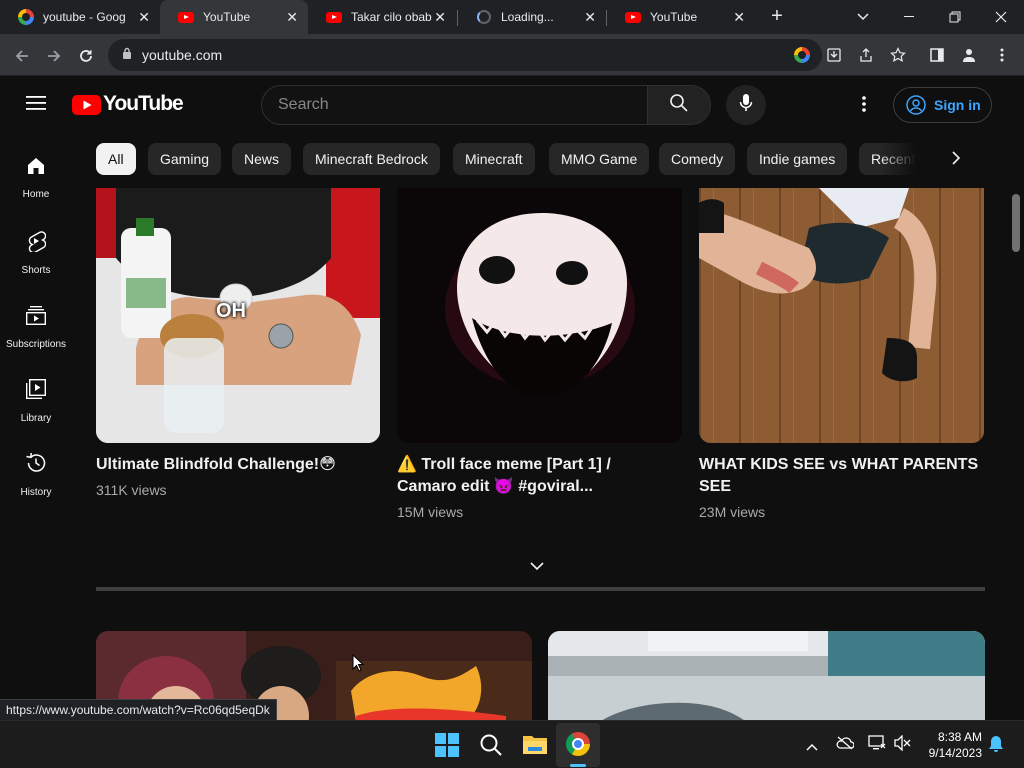 Image resolution: width=1024 pixels, height=768 pixels. I want to click on section-divider, so click(540, 589).